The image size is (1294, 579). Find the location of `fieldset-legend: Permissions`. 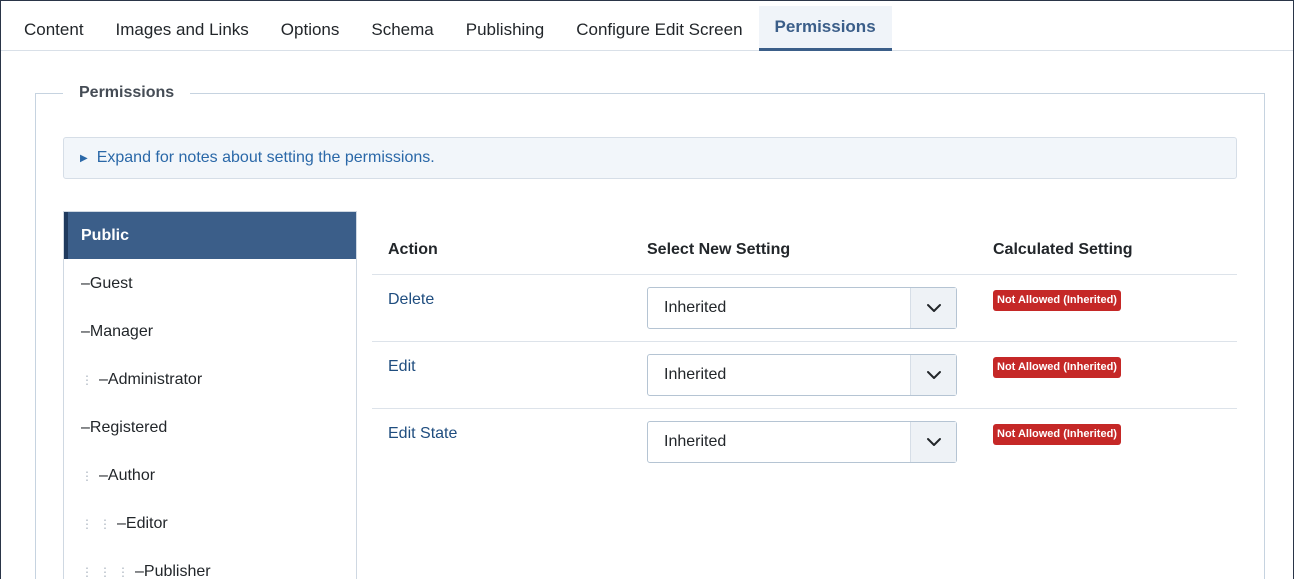

fieldset-legend: Permissions is located at coordinates (127, 93).